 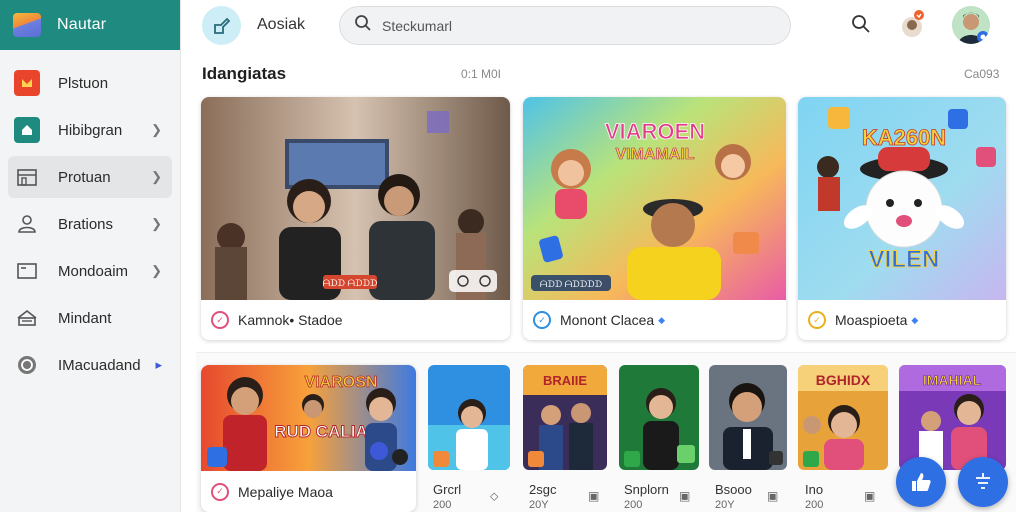 What do you see at coordinates (308, 418) in the screenshot?
I see `card-thumbnail: VIAROSN RUD CALIA` at bounding box center [308, 418].